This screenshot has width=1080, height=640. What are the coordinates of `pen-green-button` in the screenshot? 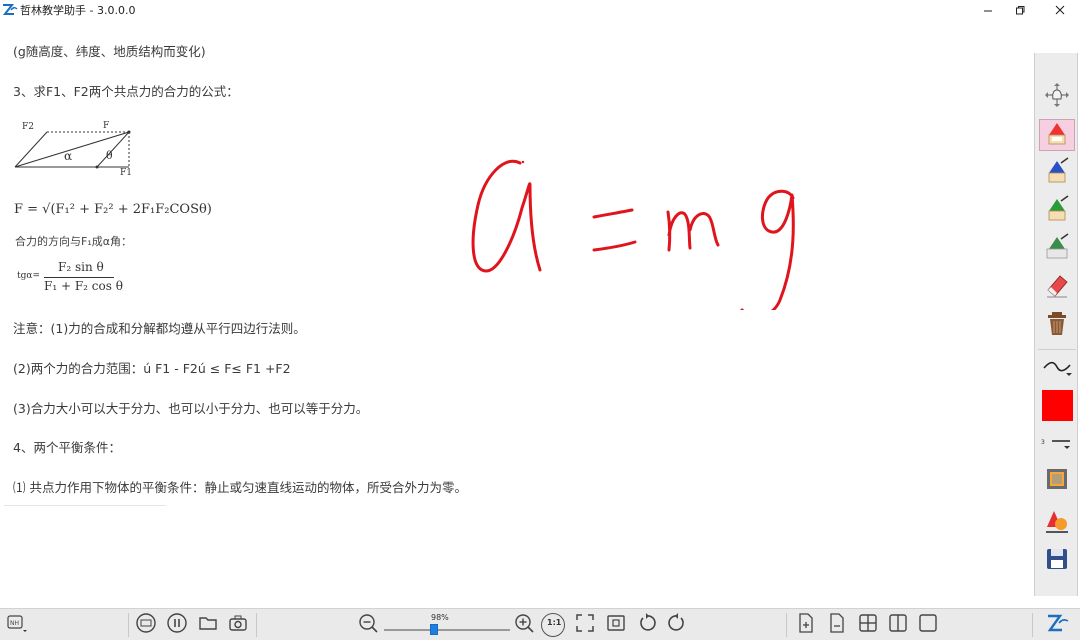 It's located at (1057, 211).